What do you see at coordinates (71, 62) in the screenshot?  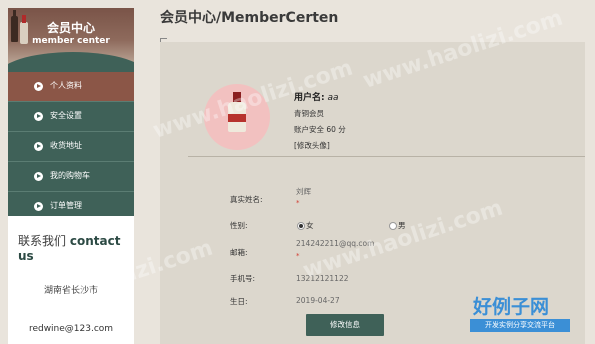 I see `banner-wave` at bounding box center [71, 62].